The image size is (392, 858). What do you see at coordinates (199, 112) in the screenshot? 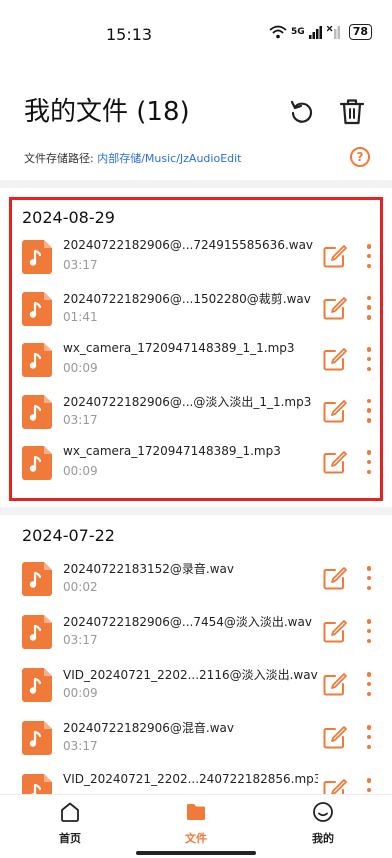
I see `page-header: 我的文件 (18)` at bounding box center [199, 112].